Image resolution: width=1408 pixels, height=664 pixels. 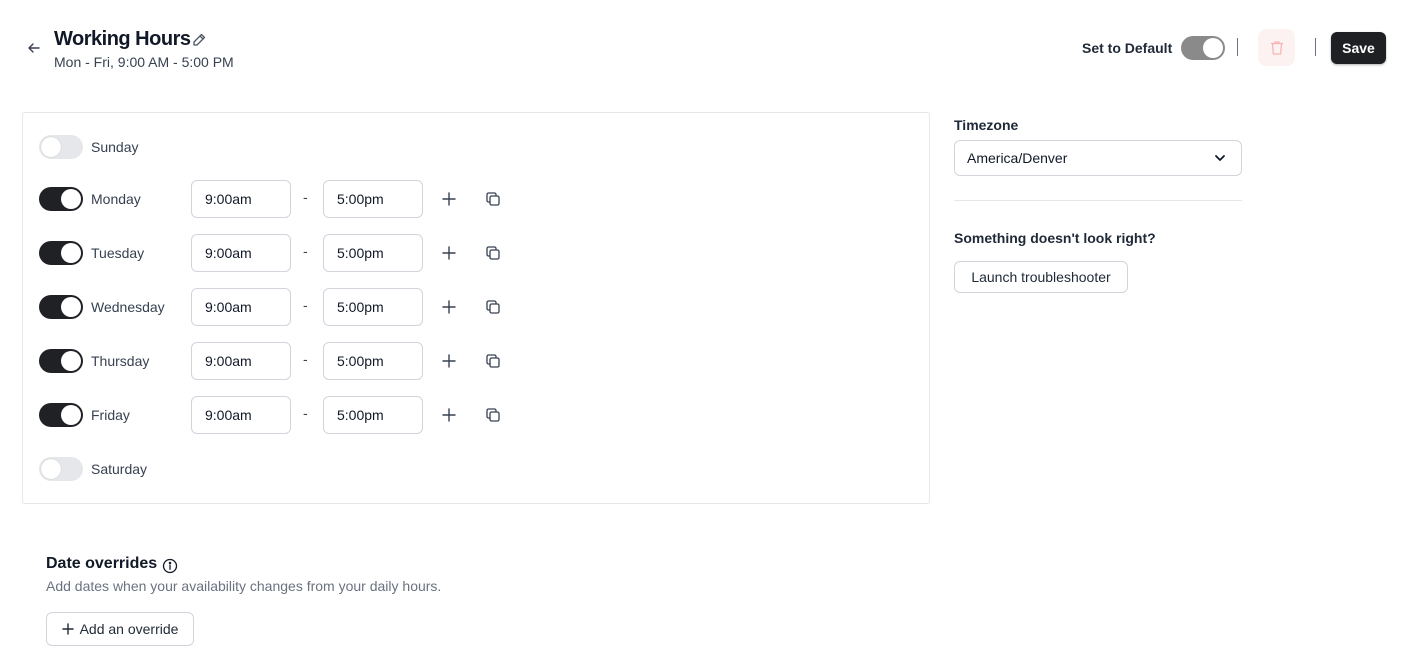 I want to click on day-row-monday: Monday 9:00am - 5:00pm, so click(x=479, y=199).